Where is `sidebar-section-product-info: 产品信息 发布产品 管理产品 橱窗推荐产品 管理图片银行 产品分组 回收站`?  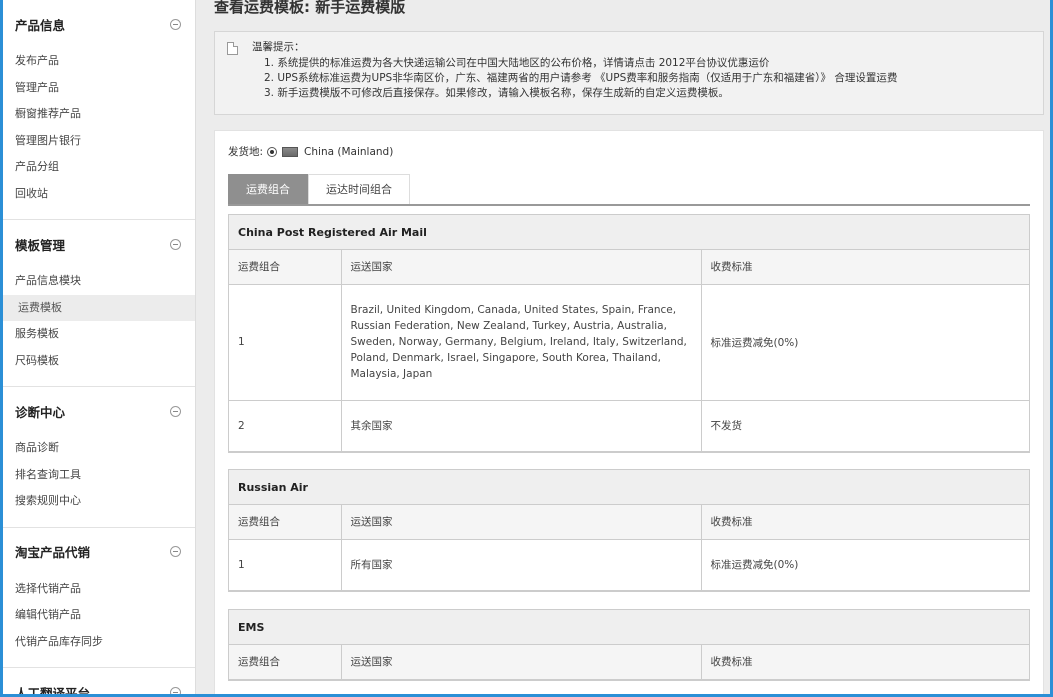
sidebar-section-product-info: 产品信息 发布产品 管理产品 橱窗推荐产品 管理图片银行 产品分组 回收站 is located at coordinates (97, 110).